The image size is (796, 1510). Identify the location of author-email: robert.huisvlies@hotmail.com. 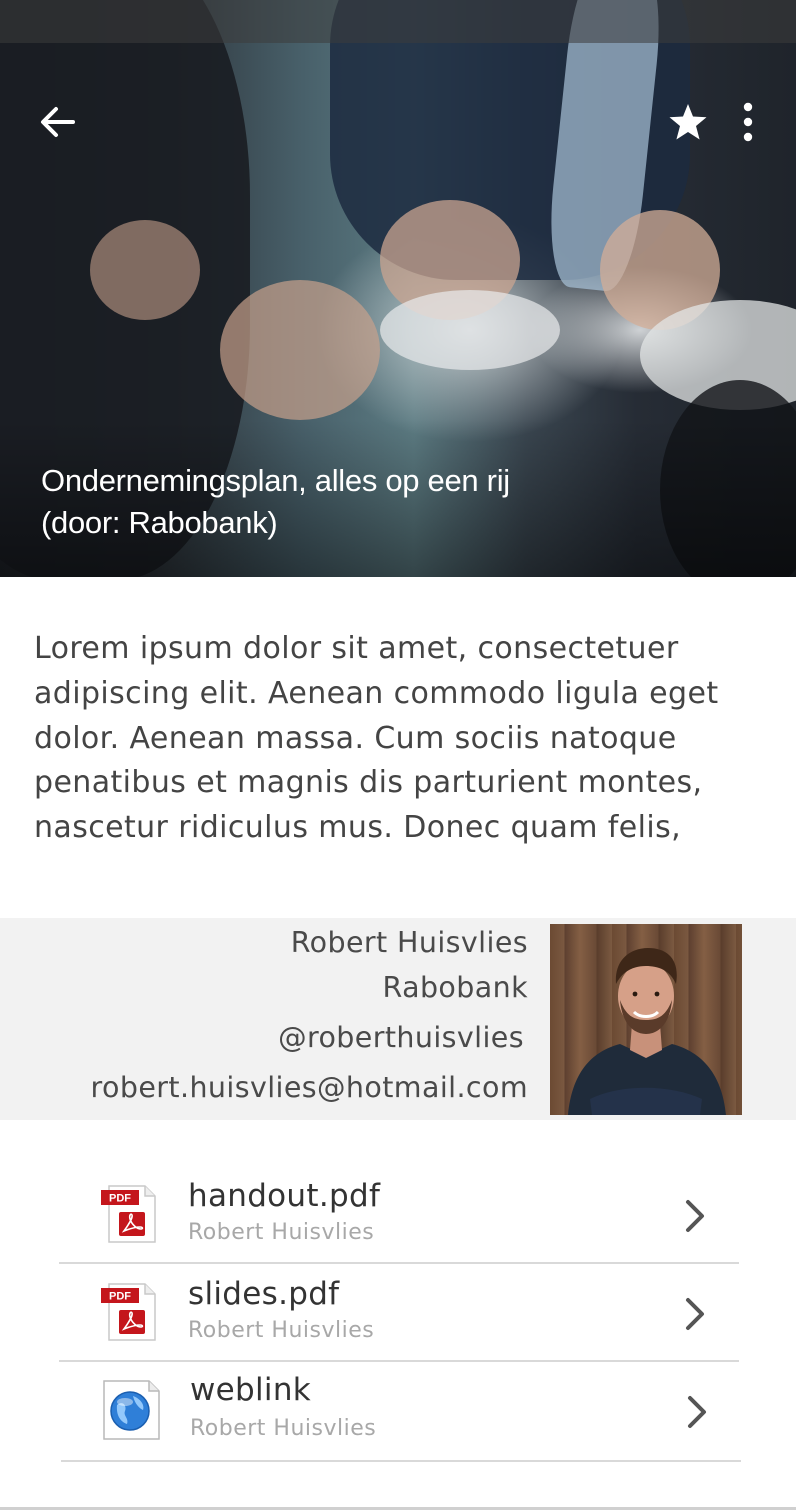
(309, 1087).